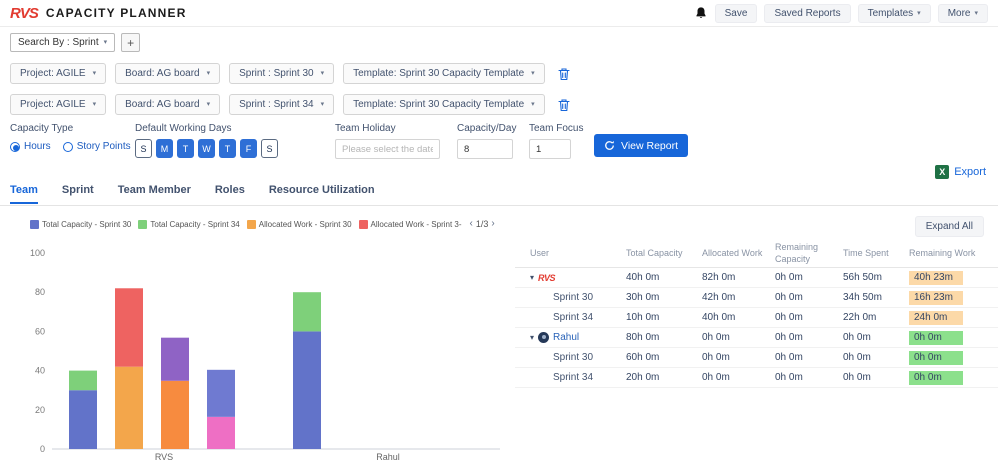 The image size is (998, 461). What do you see at coordinates (556, 128) in the screenshot?
I see `team-focus-label: Team Focus` at bounding box center [556, 128].